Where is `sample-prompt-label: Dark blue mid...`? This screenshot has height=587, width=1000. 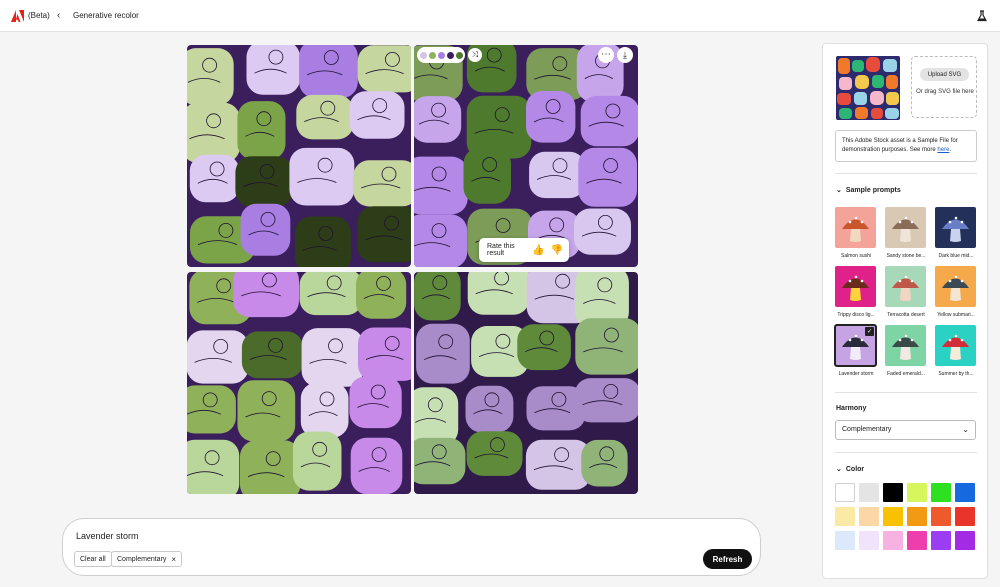 sample-prompt-label: Dark blue mid... is located at coordinates (956, 256).